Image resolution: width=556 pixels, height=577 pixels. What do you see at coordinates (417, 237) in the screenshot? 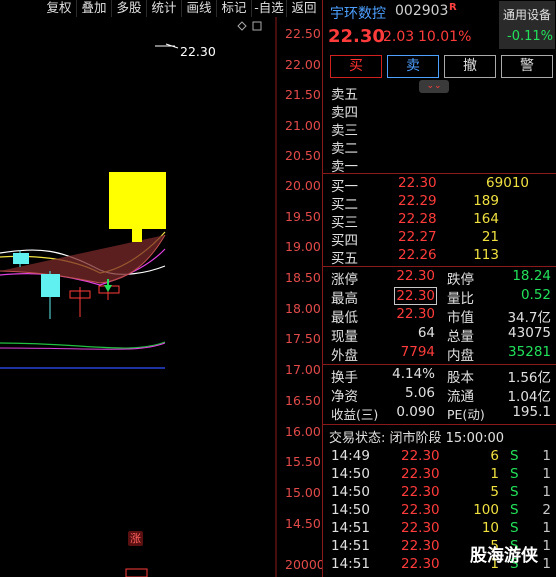
I see `buy-level-price: 22.27` at bounding box center [417, 237].